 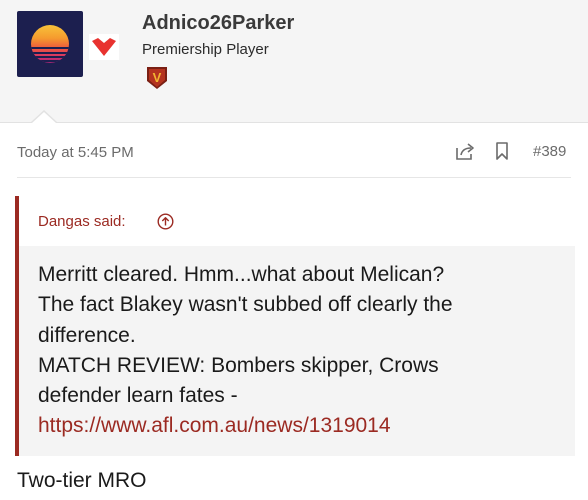 What do you see at coordinates (218, 23) in the screenshot?
I see `username: Adnico26Parker` at bounding box center [218, 23].